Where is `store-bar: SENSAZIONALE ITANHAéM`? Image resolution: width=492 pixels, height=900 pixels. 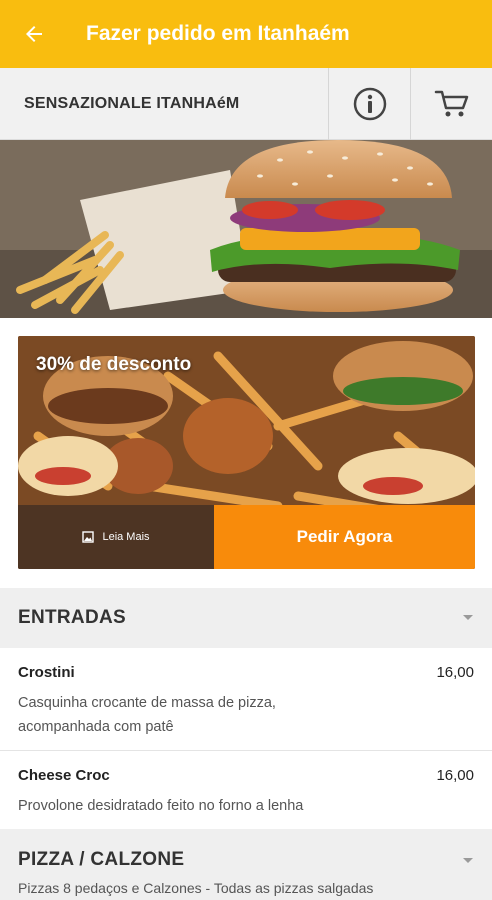
store-bar: SENSAZIONALE ITANHAéM is located at coordinates (246, 103).